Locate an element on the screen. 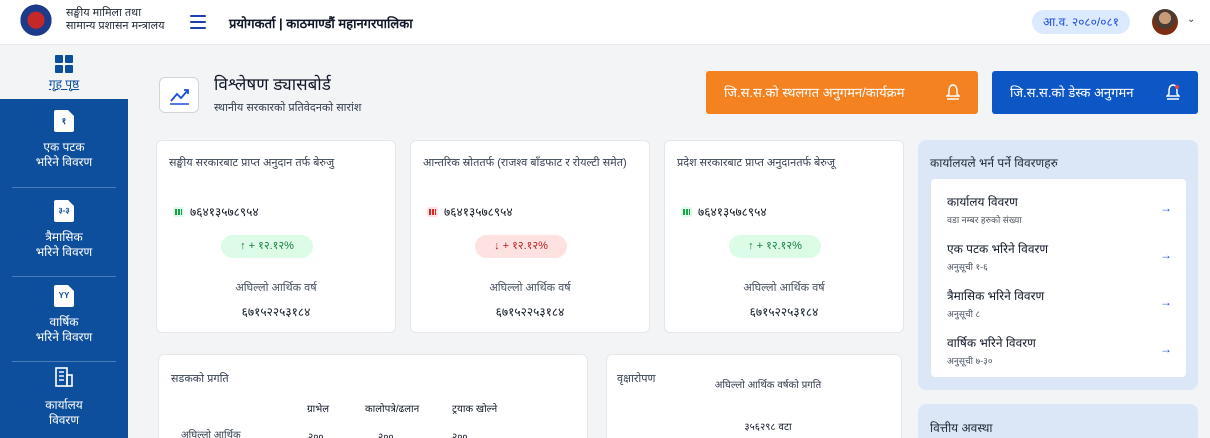  page-title: विश्लेषण ड्यासबोर्ड is located at coordinates (272, 84).